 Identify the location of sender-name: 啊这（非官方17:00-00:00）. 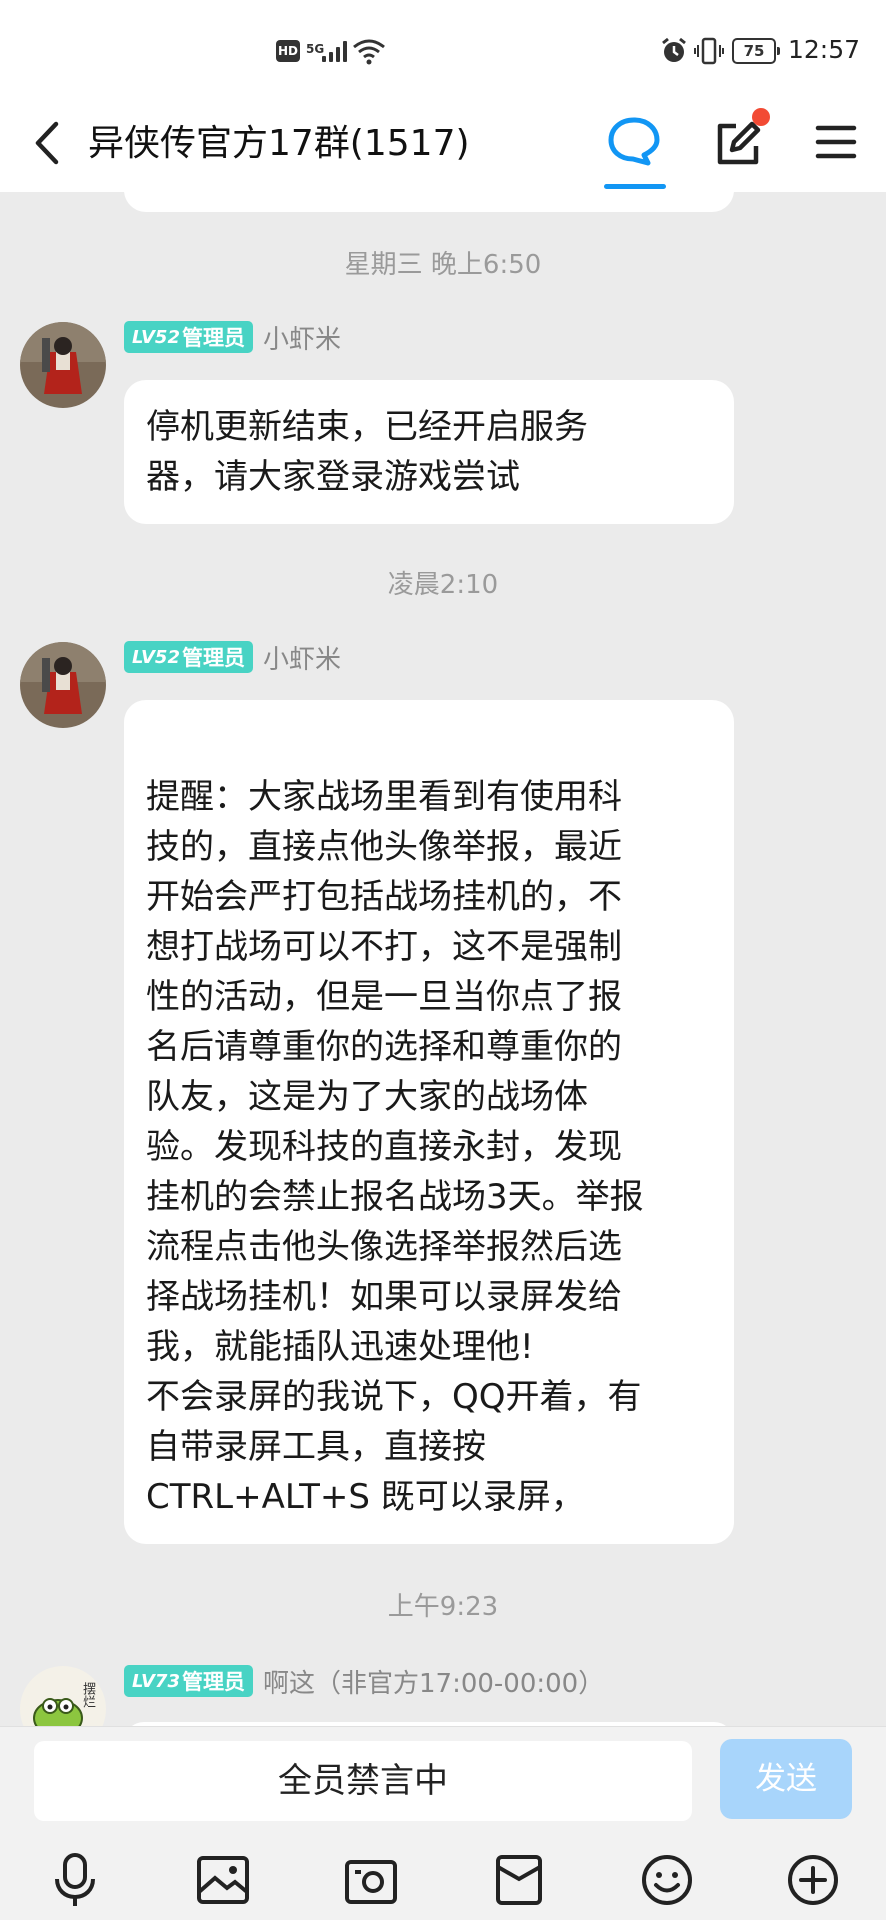
(433, 1681).